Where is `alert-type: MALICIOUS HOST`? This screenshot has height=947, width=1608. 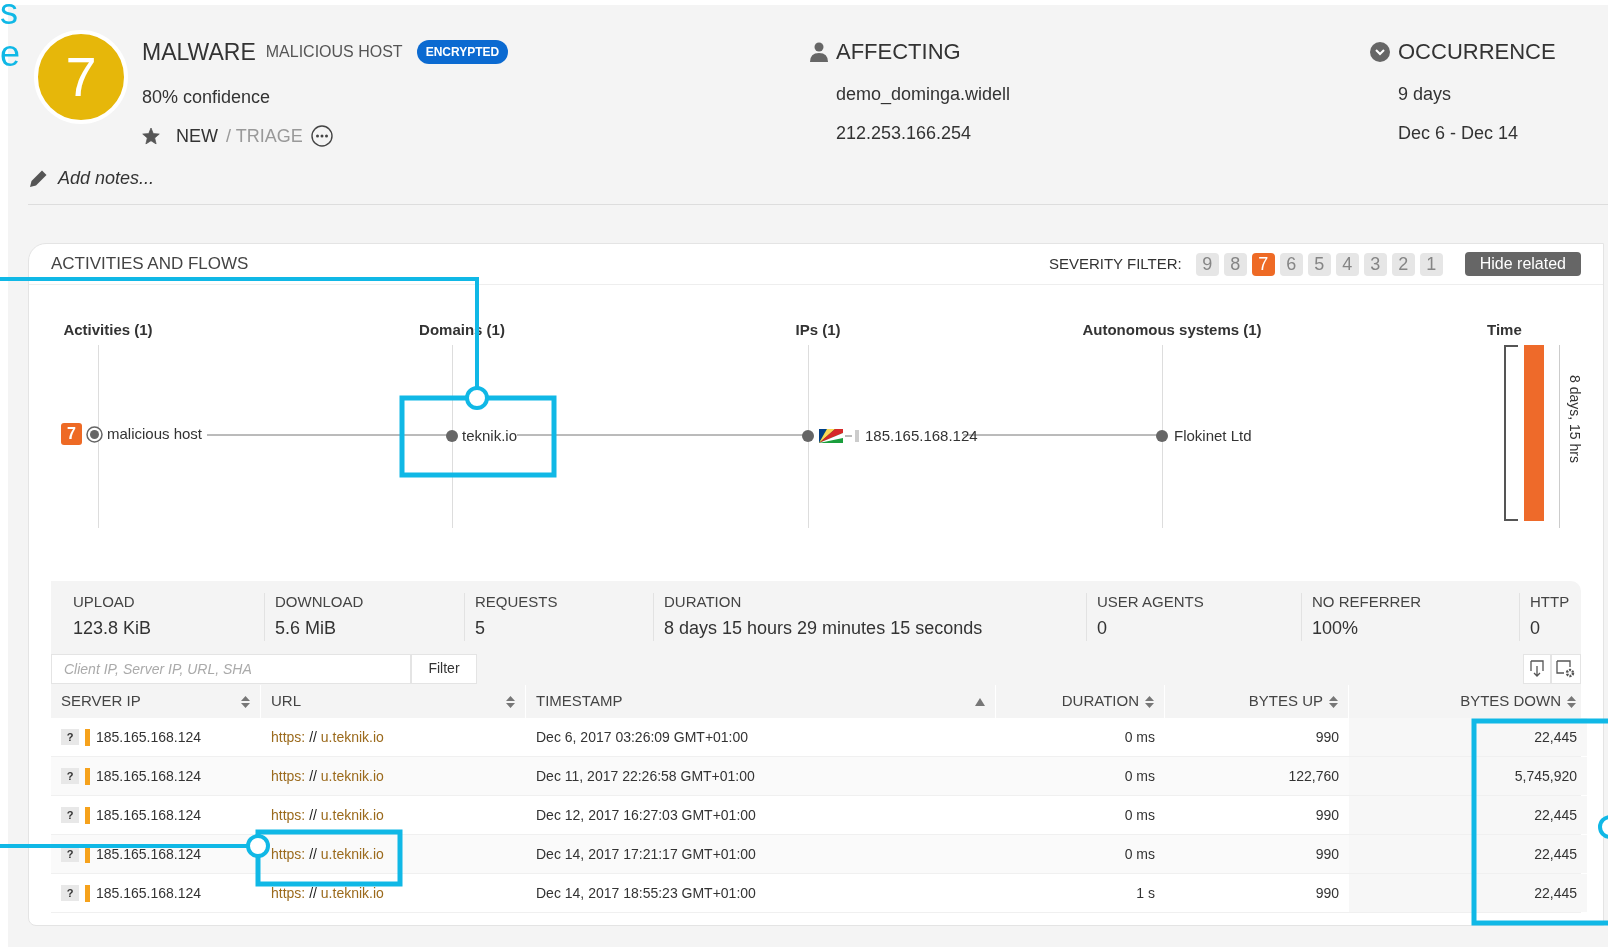 alert-type: MALICIOUS HOST is located at coordinates (334, 52).